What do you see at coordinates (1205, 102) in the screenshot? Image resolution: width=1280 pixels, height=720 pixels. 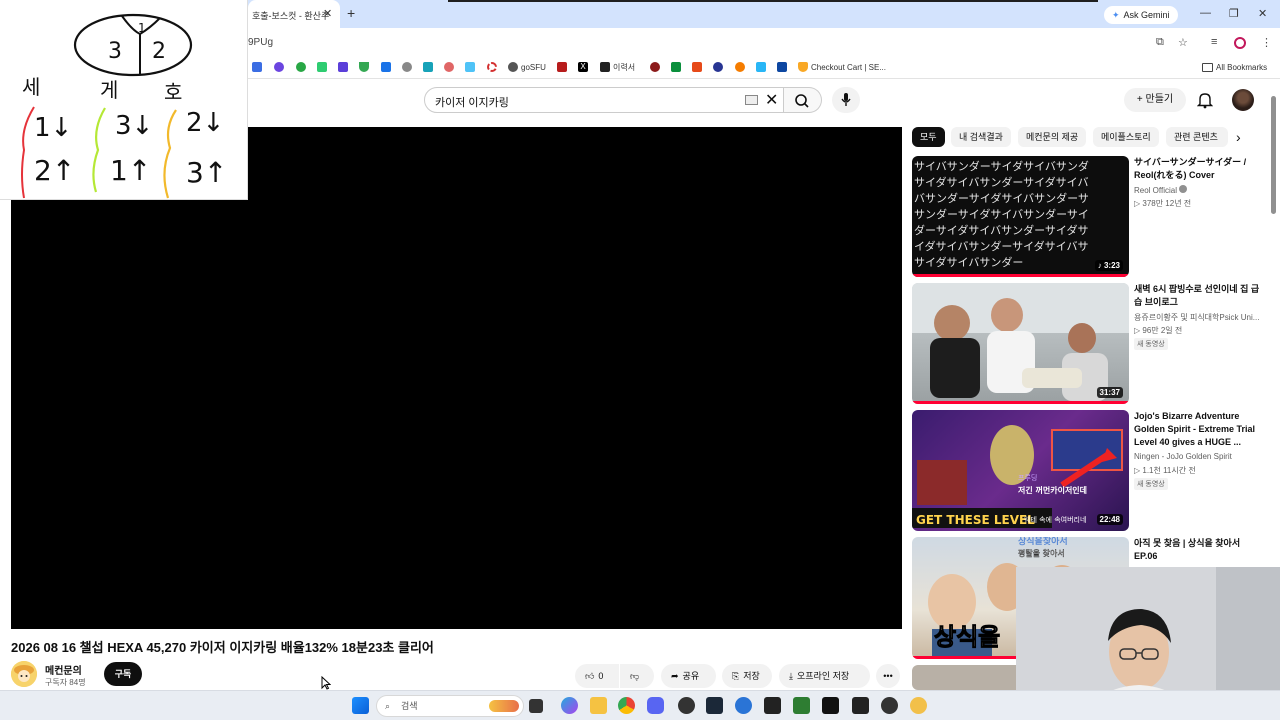 I see `notifications-button` at bounding box center [1205, 102].